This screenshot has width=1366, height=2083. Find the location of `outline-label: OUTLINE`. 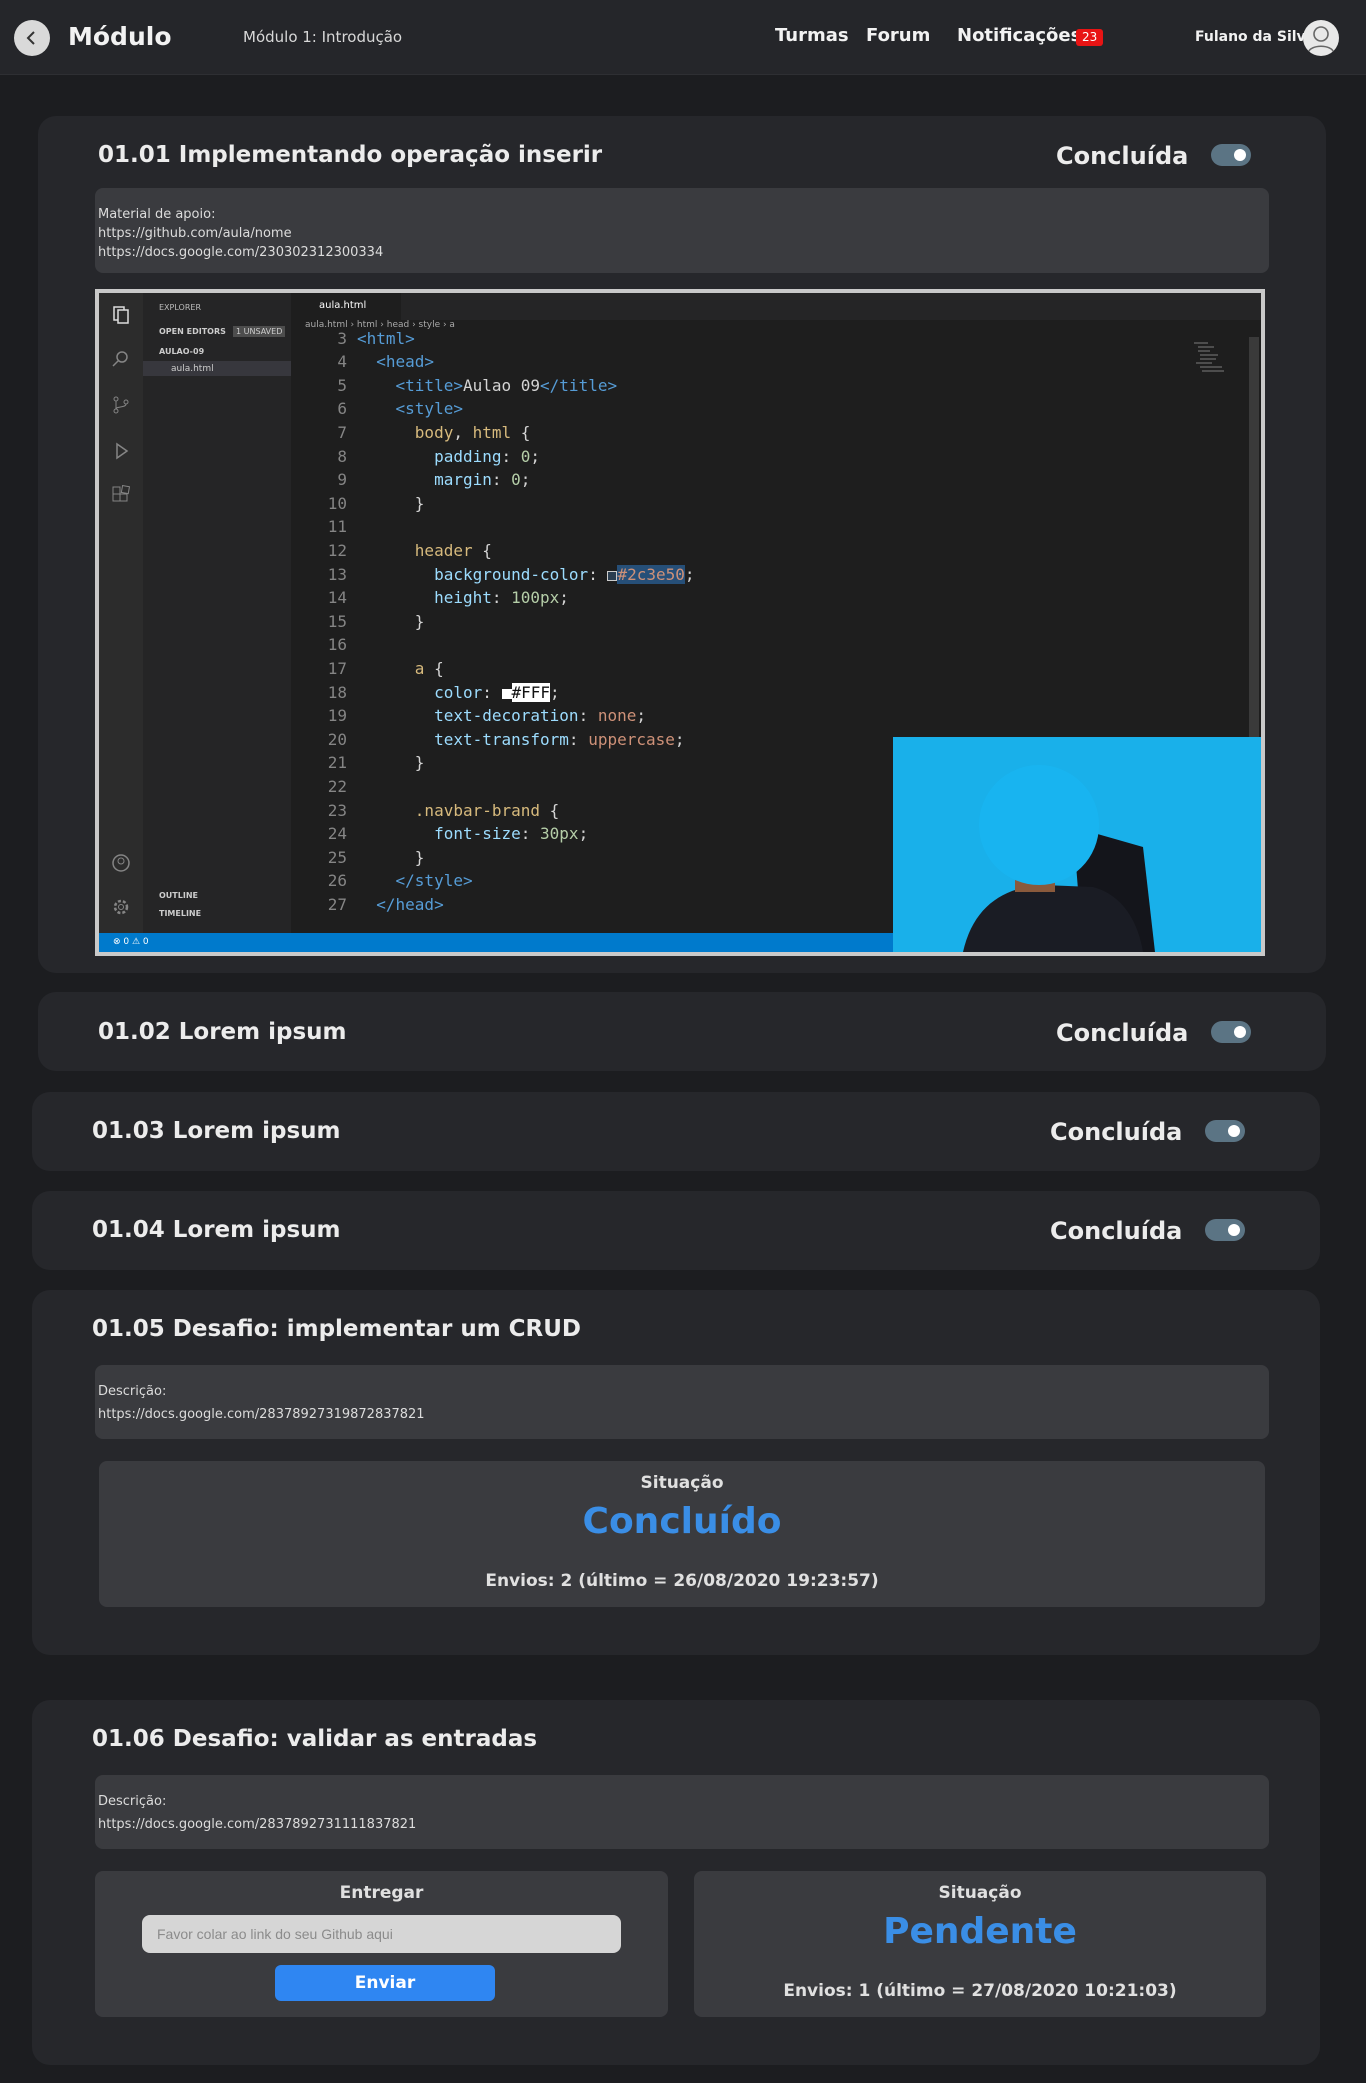

outline-label: OUTLINE is located at coordinates (178, 895).